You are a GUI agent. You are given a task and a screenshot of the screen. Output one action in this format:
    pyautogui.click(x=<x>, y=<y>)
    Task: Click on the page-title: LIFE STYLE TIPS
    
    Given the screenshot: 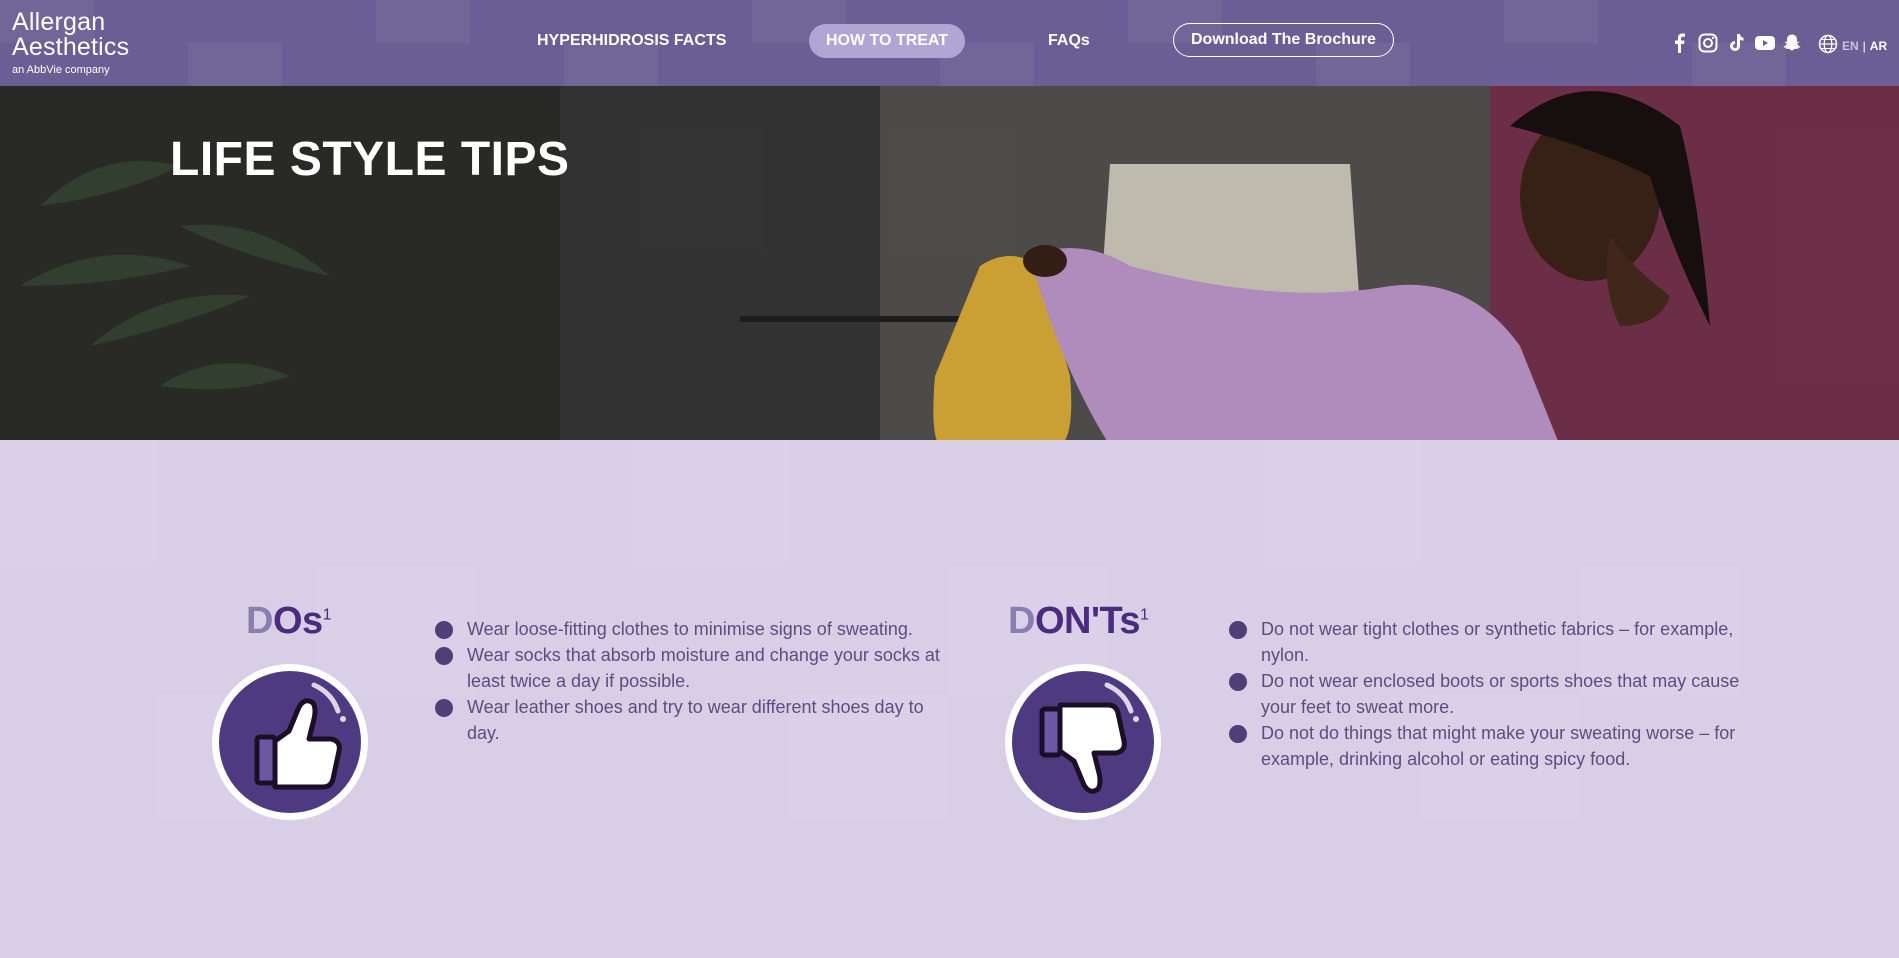 What is the action you would take?
    pyautogui.click(x=370, y=159)
    